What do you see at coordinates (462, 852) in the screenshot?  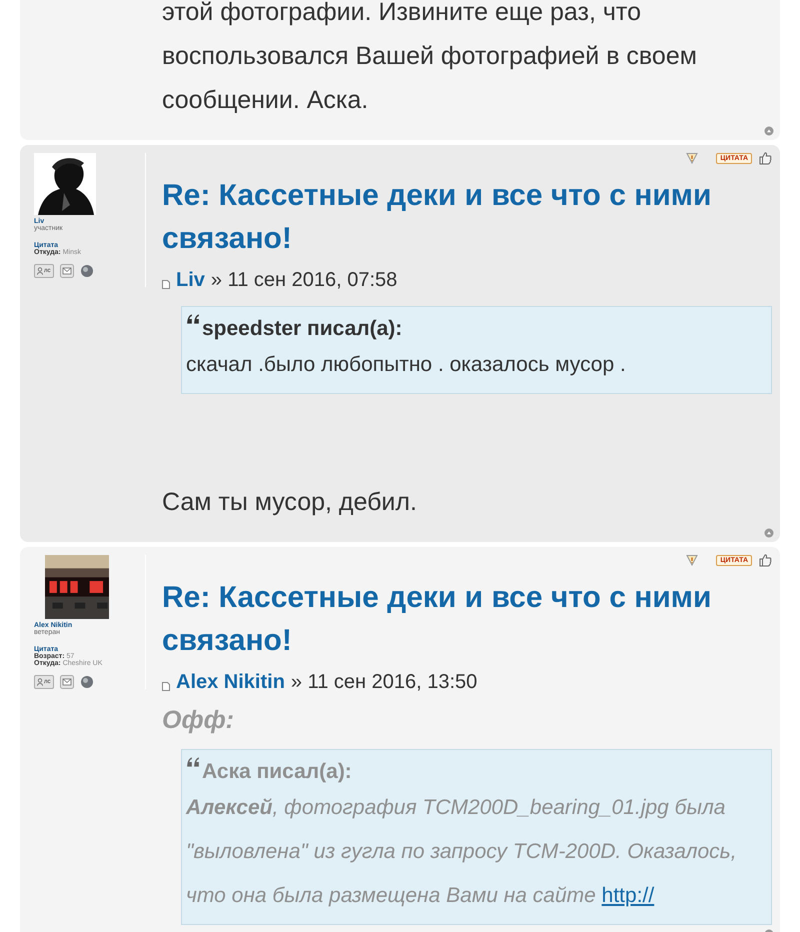 I see `quote-text: Алексей, фотография TCM200D_bearing_01.jpg была "выловлена" из гугла по запросу TCM-200D. Оказалось, что она была размещена Вами на сайте http://` at bounding box center [462, 852].